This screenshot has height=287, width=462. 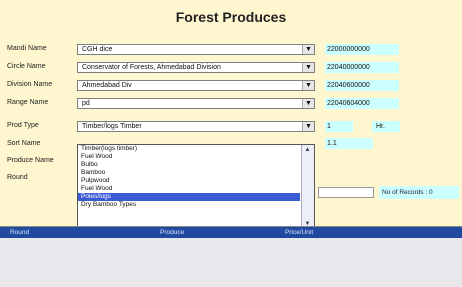 I want to click on page-title: Forest Produces, so click(x=231, y=17).